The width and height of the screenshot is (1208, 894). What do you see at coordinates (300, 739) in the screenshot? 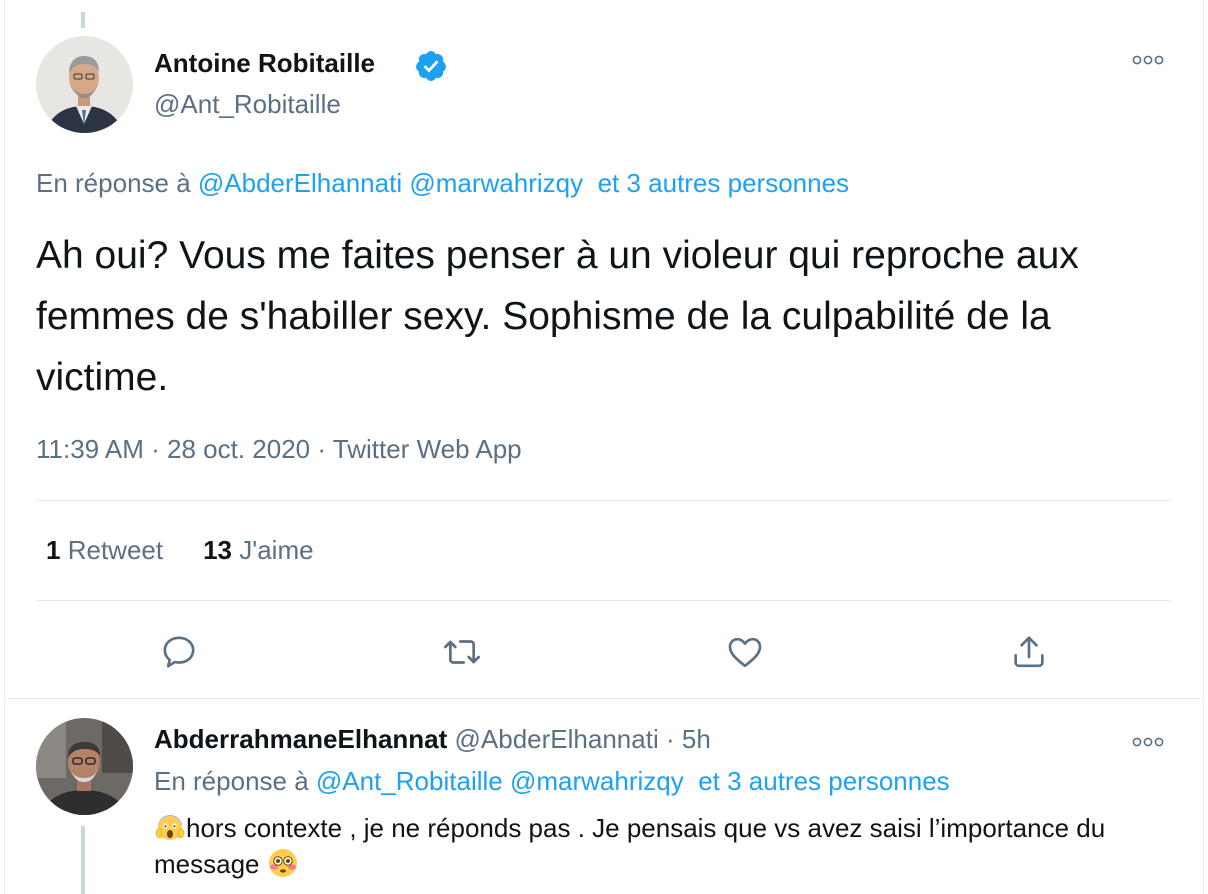
I see `reply-author-name: AbderrahmaneElhannat` at bounding box center [300, 739].